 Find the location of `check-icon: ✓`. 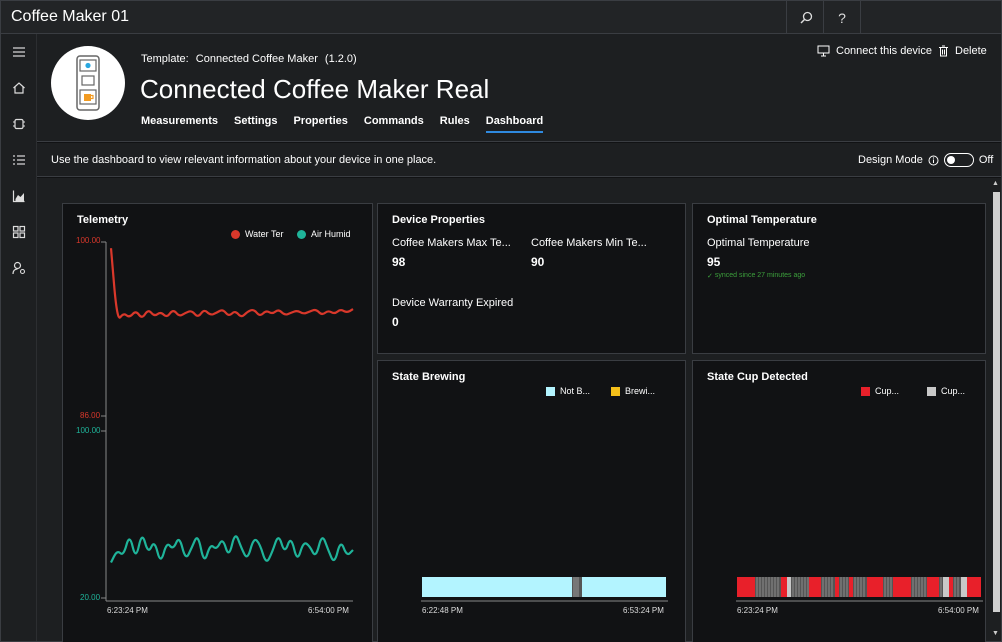

check-icon: ✓ is located at coordinates (710, 276).